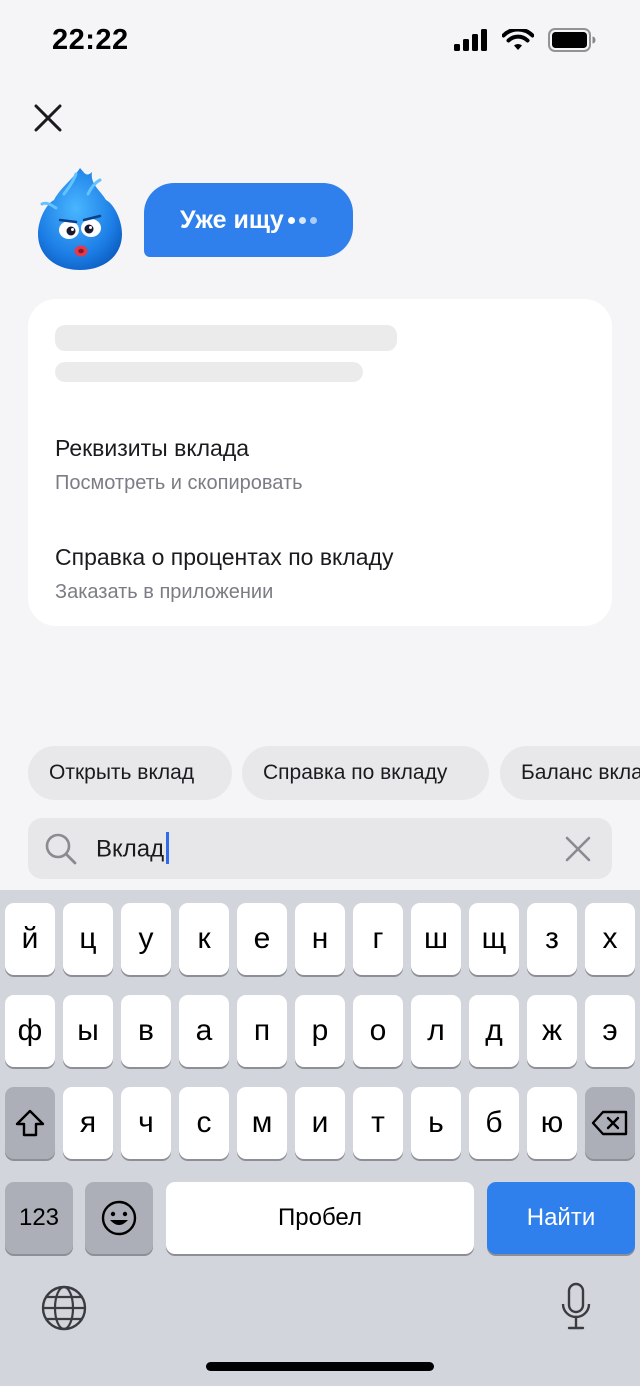 This screenshot has width=640, height=1386. Describe the element at coordinates (30, 1031) in the screenshot. I see `key-row2-0: ф` at that location.